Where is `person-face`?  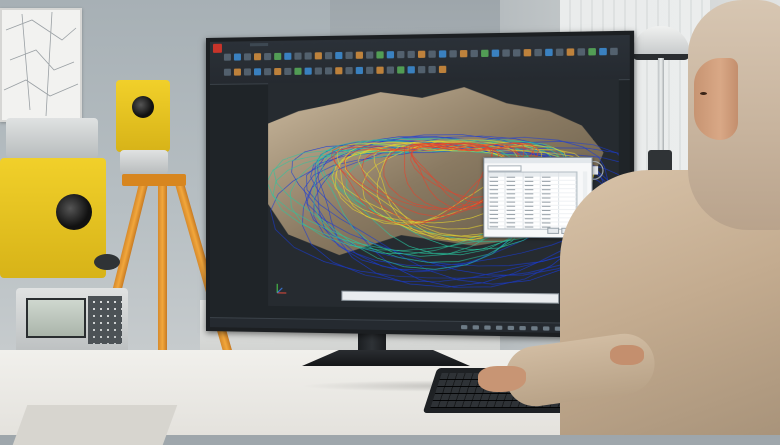
person-face is located at coordinates (716, 99).